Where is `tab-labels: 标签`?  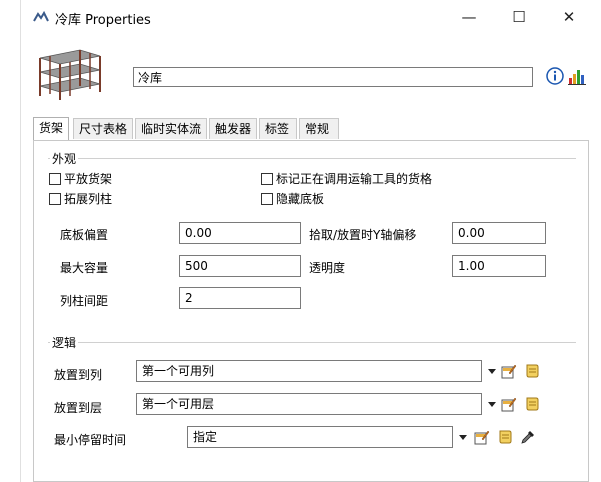 tab-labels: 标签 is located at coordinates (278, 128).